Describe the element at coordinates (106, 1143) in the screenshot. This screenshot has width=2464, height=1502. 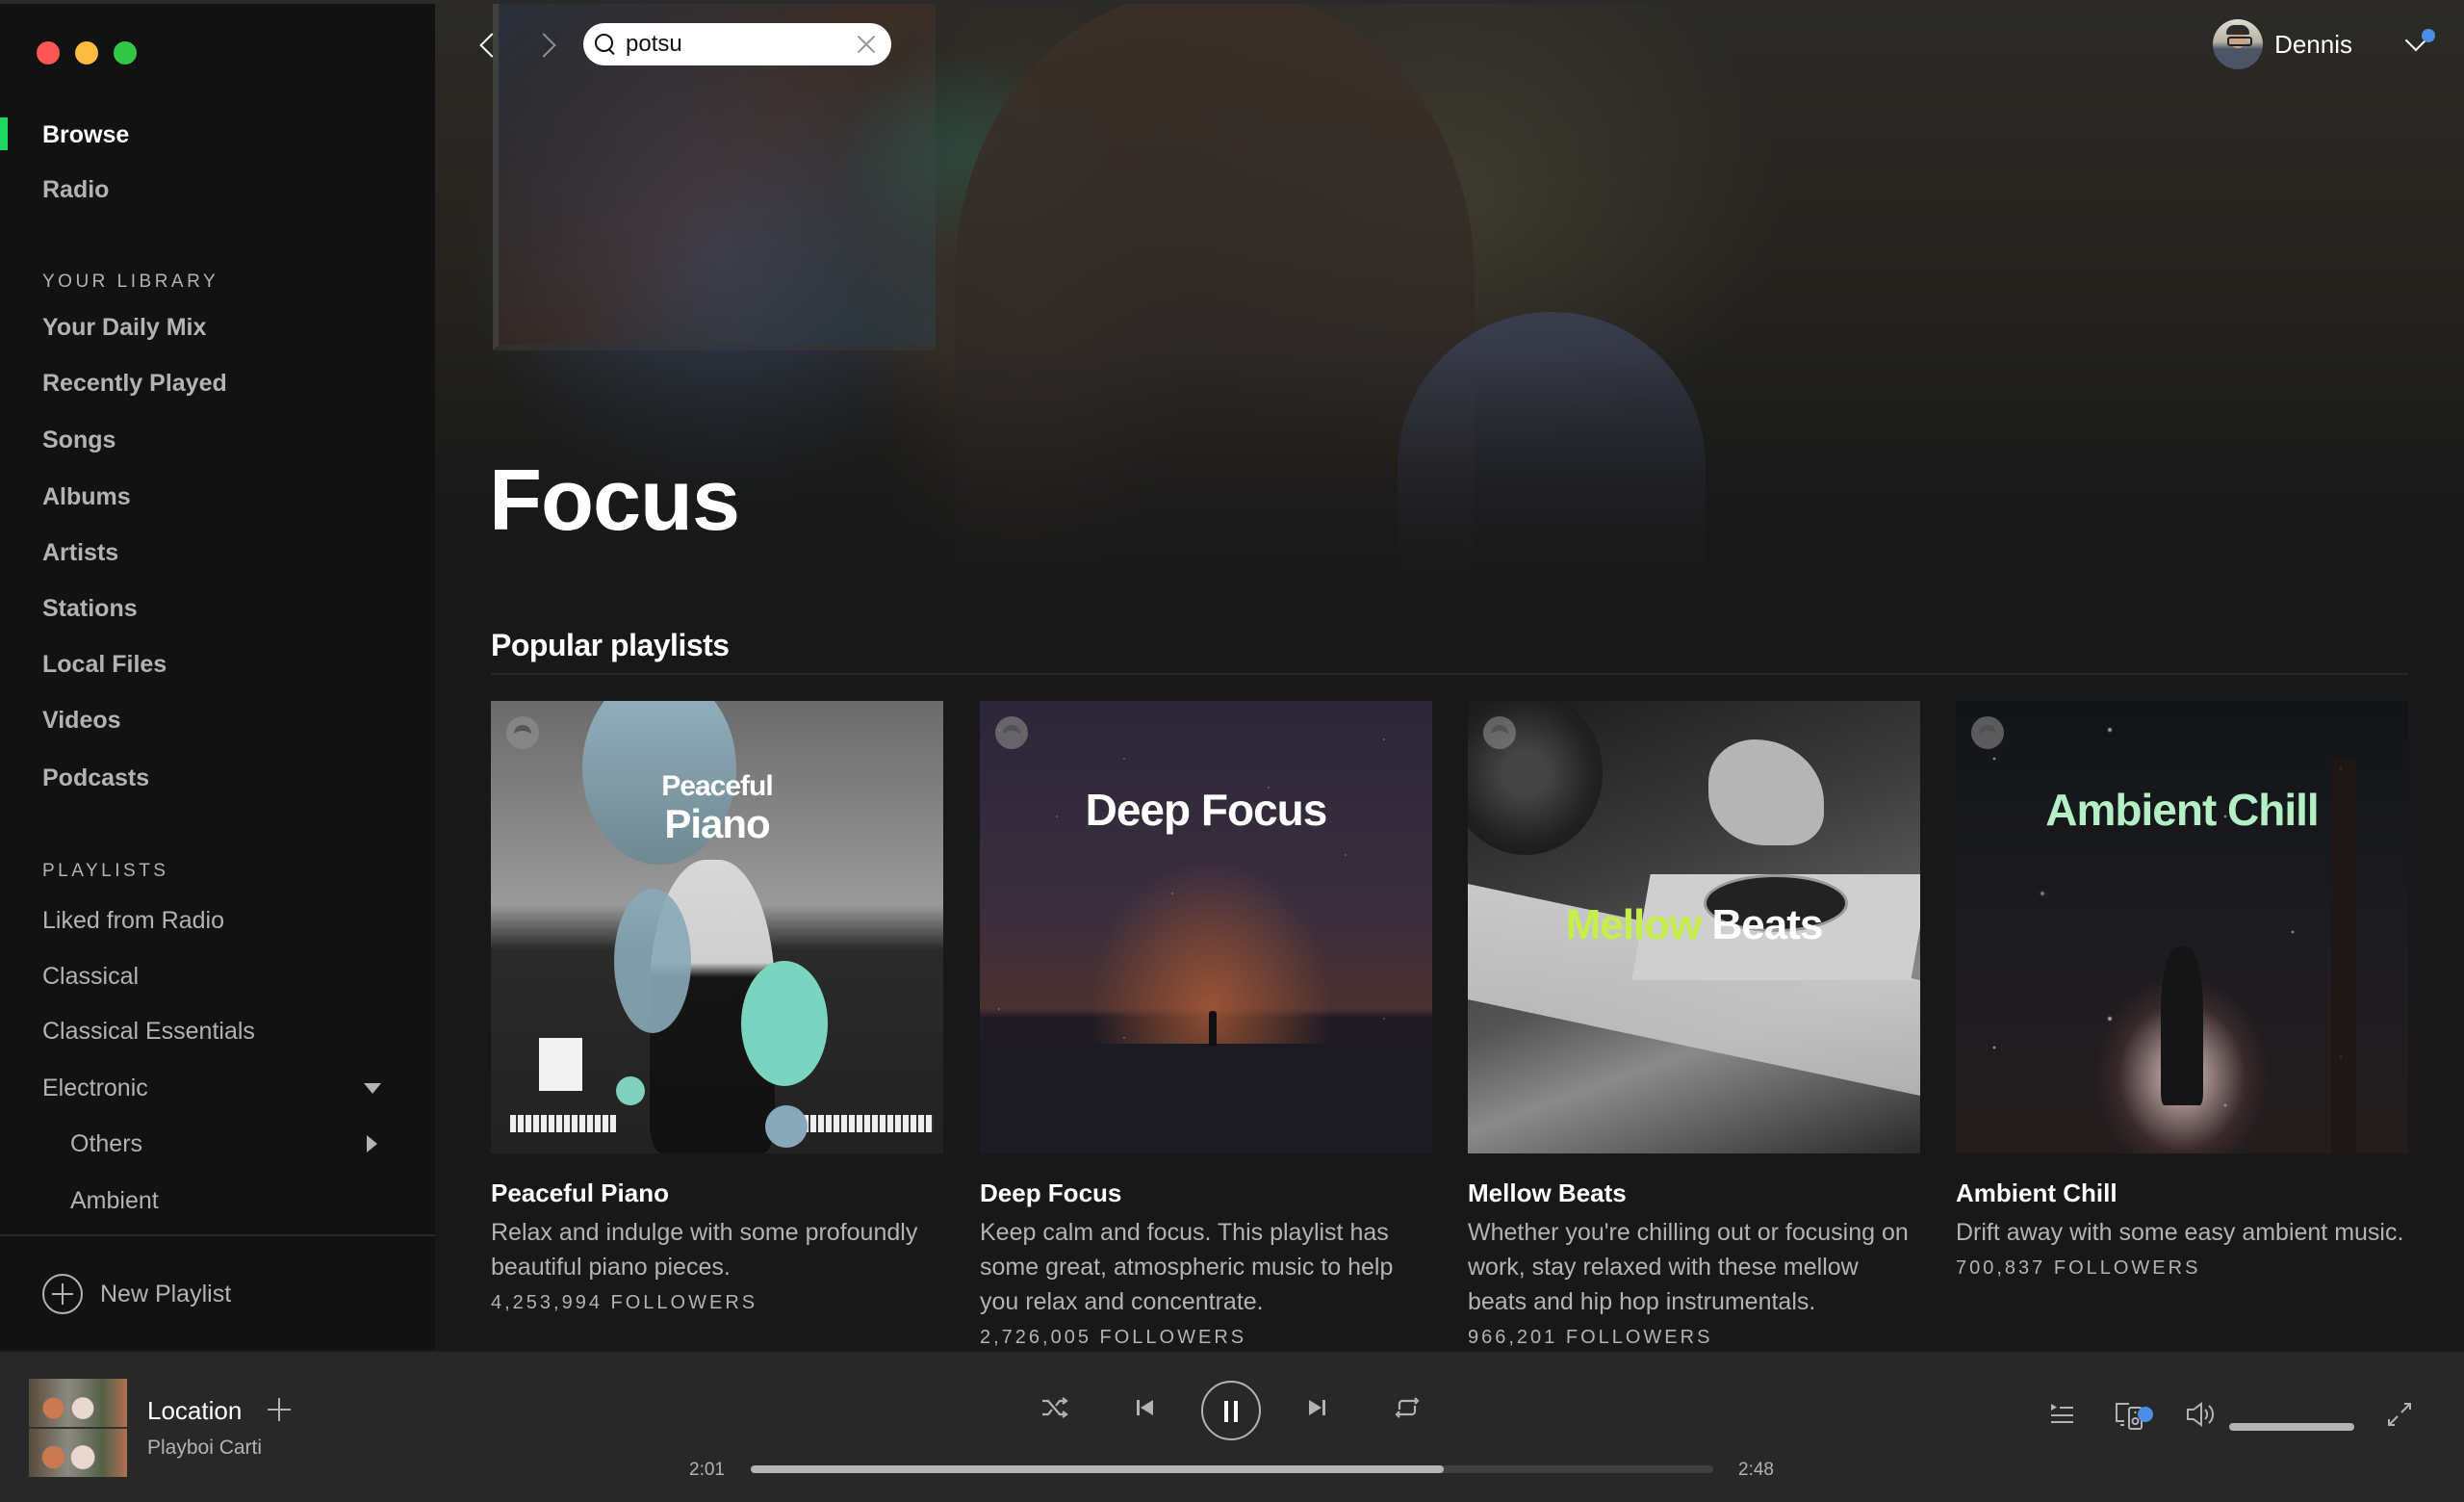
I see `playlist-label: Others` at that location.